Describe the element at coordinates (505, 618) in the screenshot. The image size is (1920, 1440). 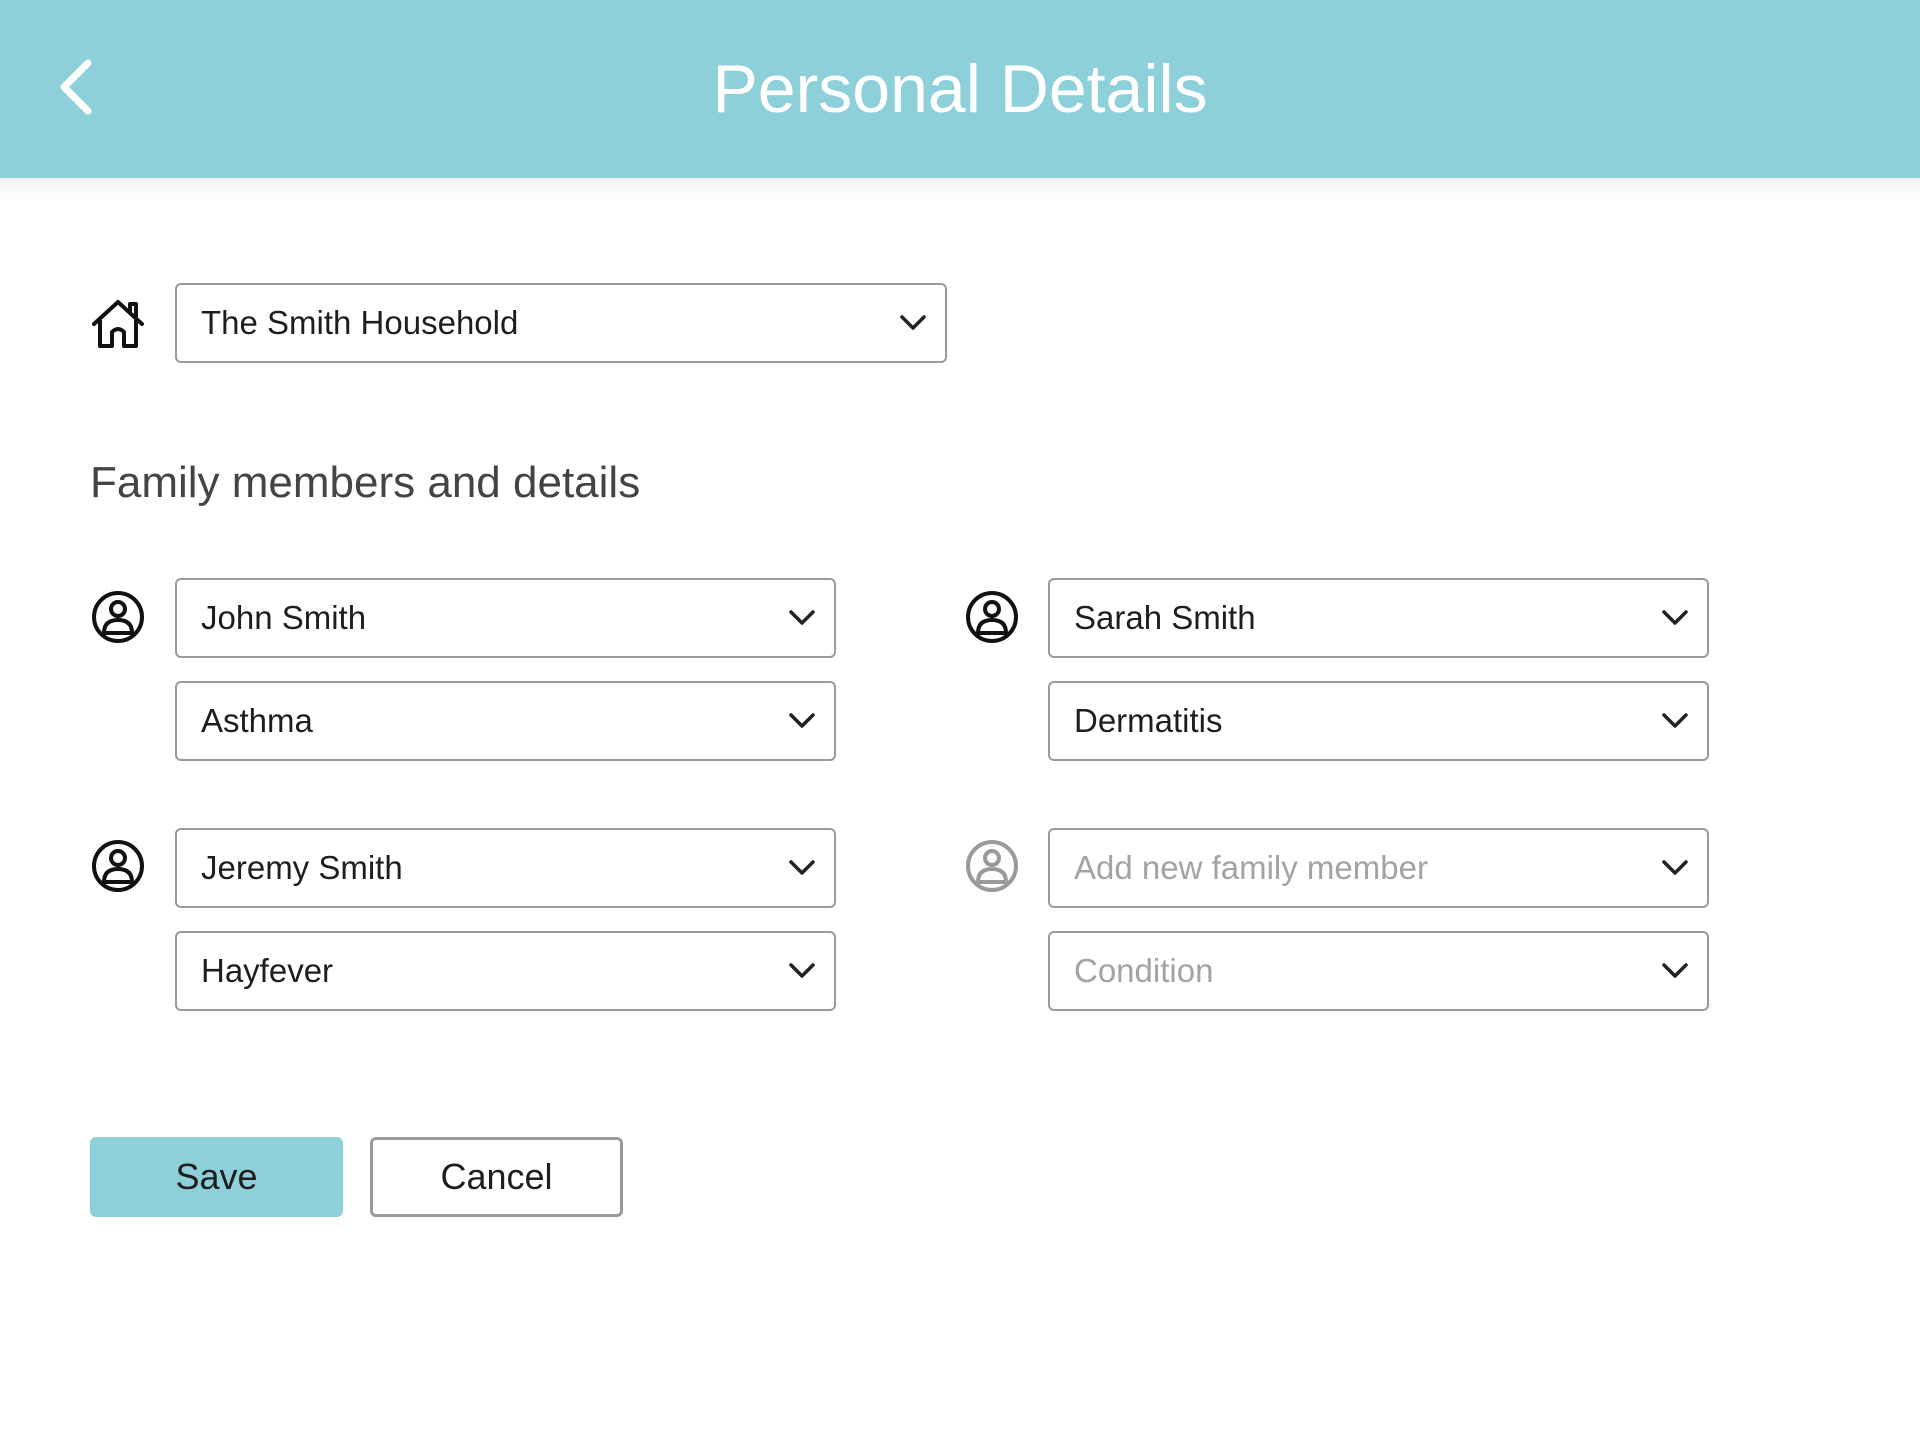
I see `member-name-select: John Smith` at that location.